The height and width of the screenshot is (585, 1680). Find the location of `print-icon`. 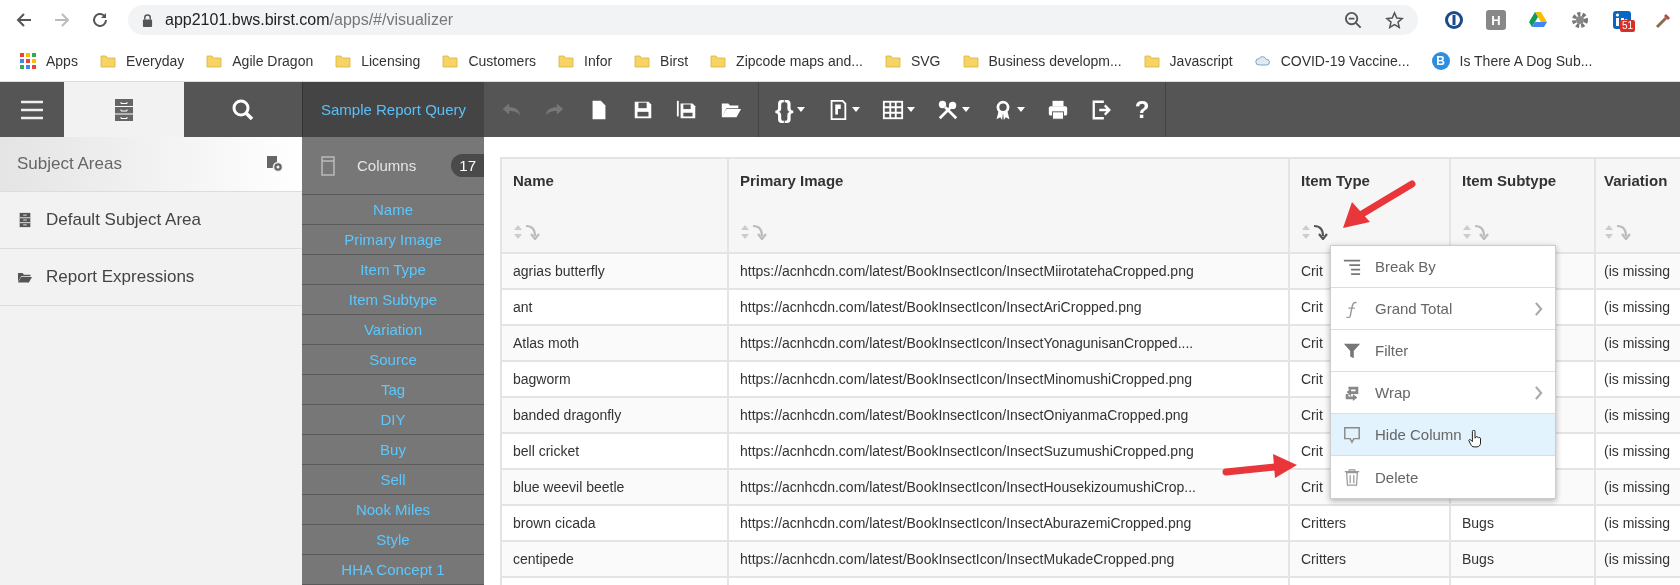

print-icon is located at coordinates (1057, 109).